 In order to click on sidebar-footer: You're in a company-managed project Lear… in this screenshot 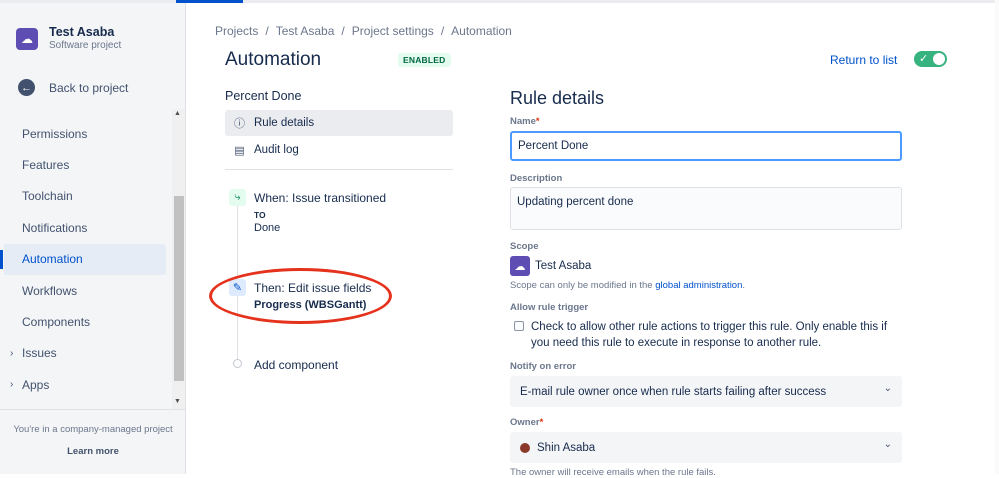, I will do `click(93, 433)`.